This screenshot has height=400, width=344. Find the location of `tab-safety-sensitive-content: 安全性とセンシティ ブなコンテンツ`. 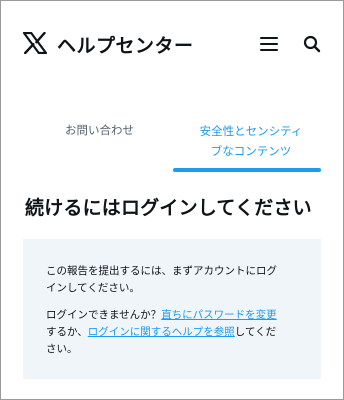

tab-safety-sensitive-content: 安全性とセンシティ ブなコンテンツ is located at coordinates (248, 138).